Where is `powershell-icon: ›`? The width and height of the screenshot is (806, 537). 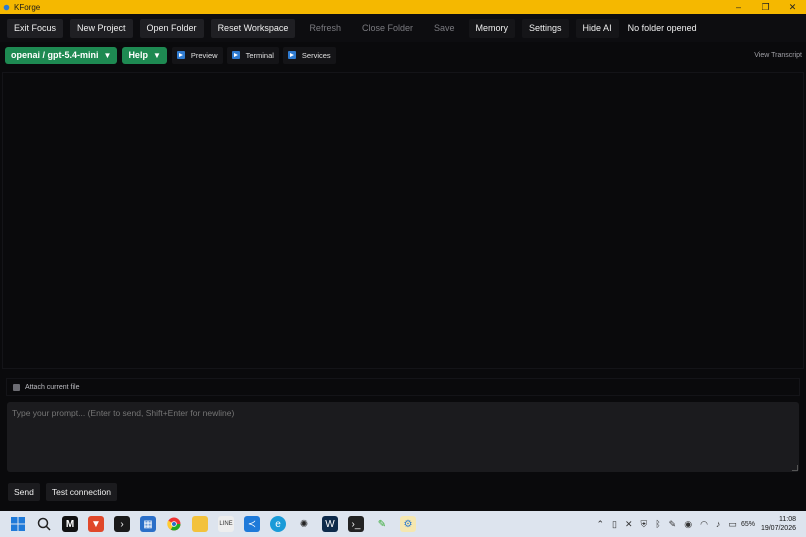 powershell-icon: › is located at coordinates (122, 524).